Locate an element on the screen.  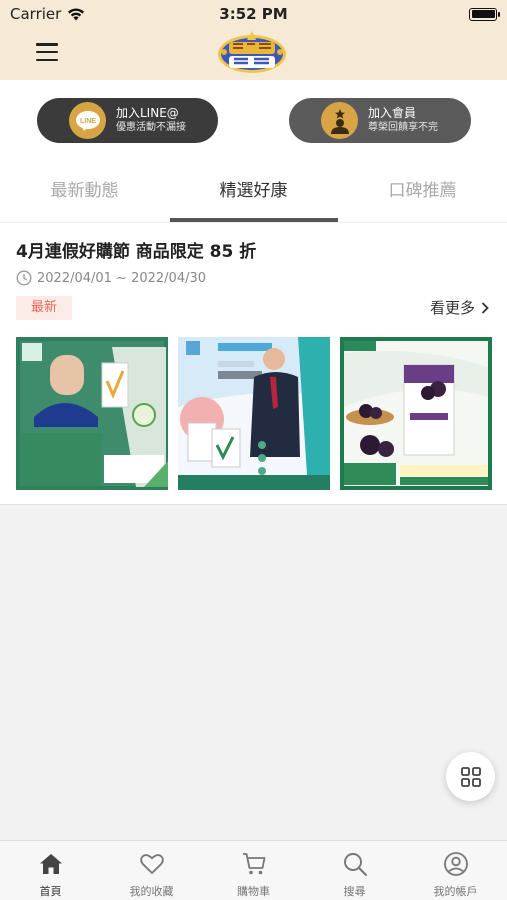
member-icon is located at coordinates (339, 121).